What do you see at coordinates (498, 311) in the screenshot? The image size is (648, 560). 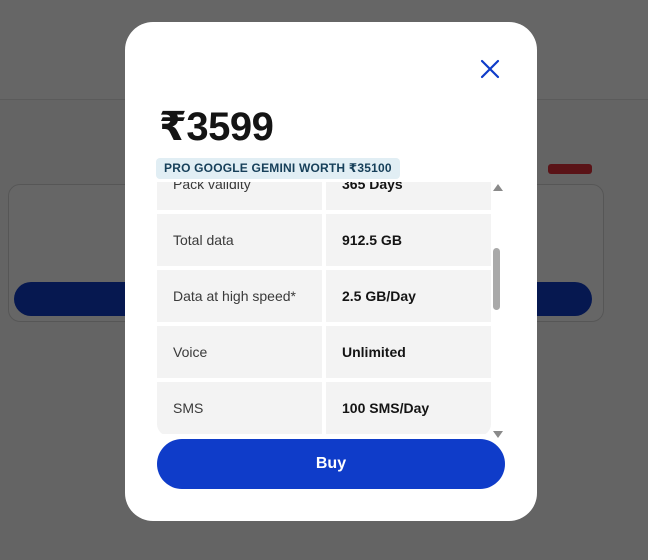 I see `table-scrollbar` at bounding box center [498, 311].